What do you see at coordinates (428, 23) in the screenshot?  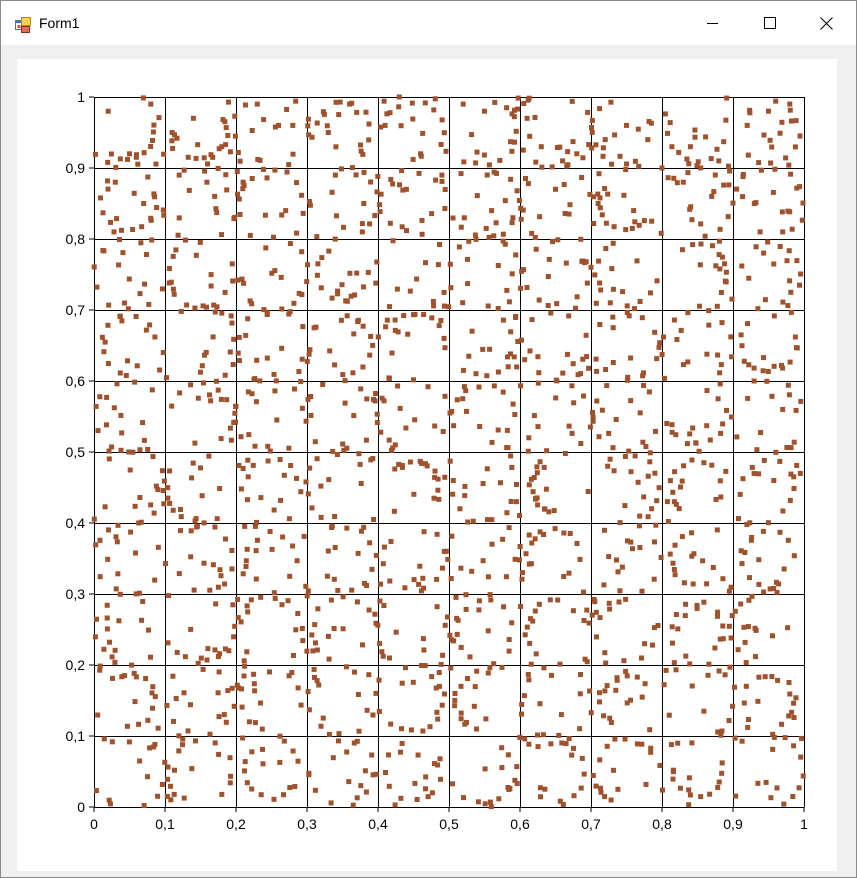 I see `title-bar: Form1` at bounding box center [428, 23].